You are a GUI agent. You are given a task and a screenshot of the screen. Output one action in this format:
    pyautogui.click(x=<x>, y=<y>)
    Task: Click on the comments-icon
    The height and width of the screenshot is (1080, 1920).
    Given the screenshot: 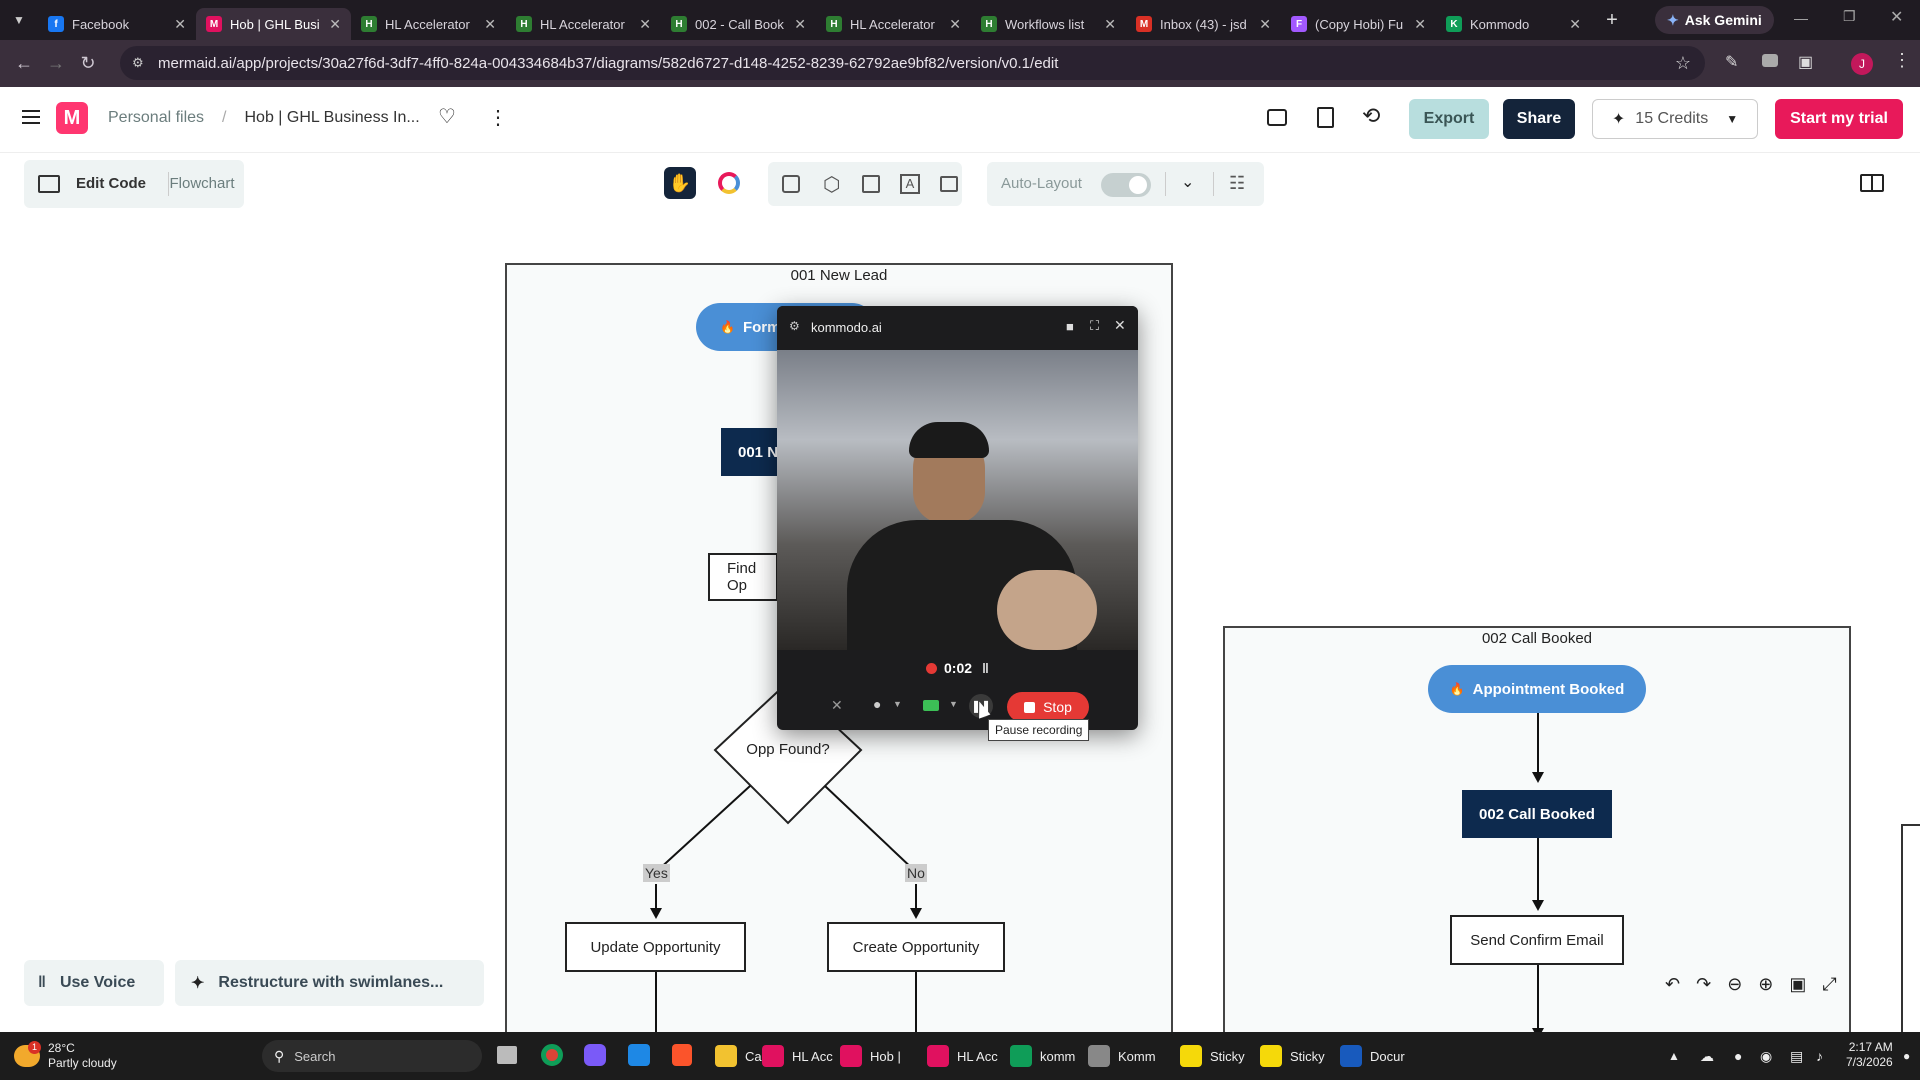 What is the action you would take?
    pyautogui.click(x=1277, y=117)
    